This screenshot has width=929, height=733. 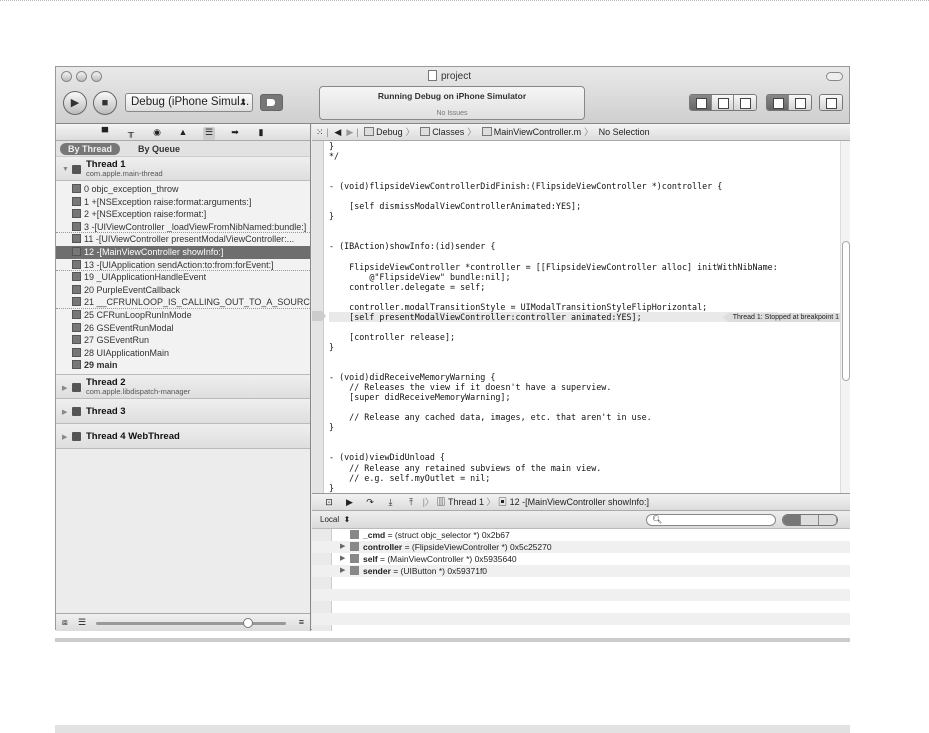 What do you see at coordinates (337, 132) in the screenshot?
I see `back-button: ◀` at bounding box center [337, 132].